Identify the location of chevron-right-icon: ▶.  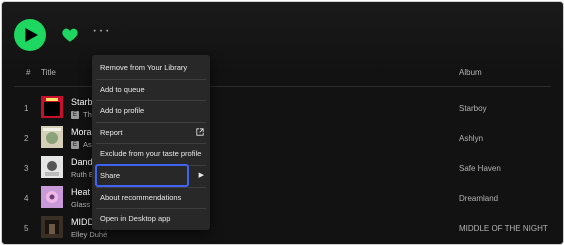
(201, 175).